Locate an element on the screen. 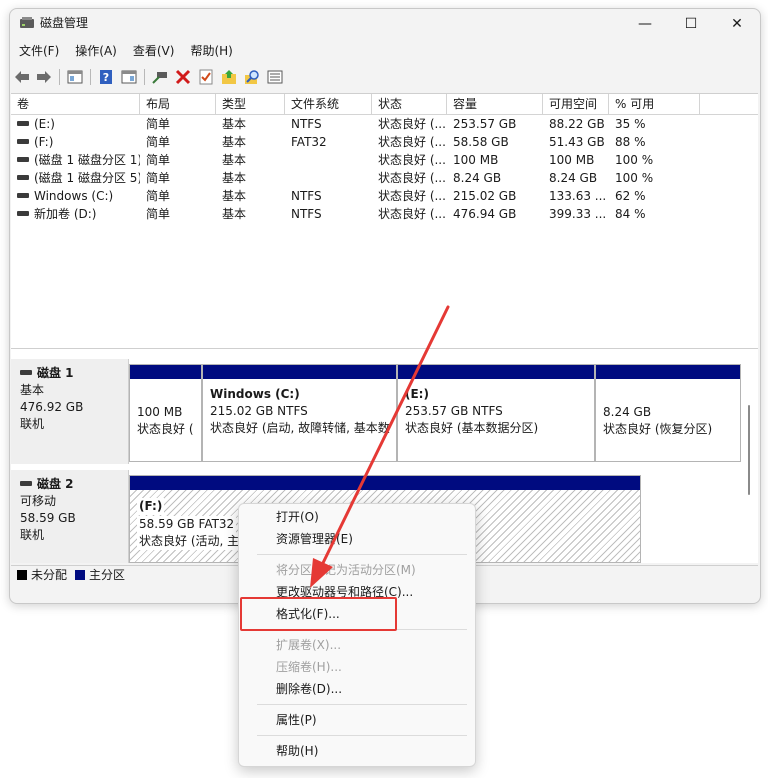 Image resolution: width=768 pixels, height=778 pixels. forward-arrow-icon is located at coordinates (44, 77).